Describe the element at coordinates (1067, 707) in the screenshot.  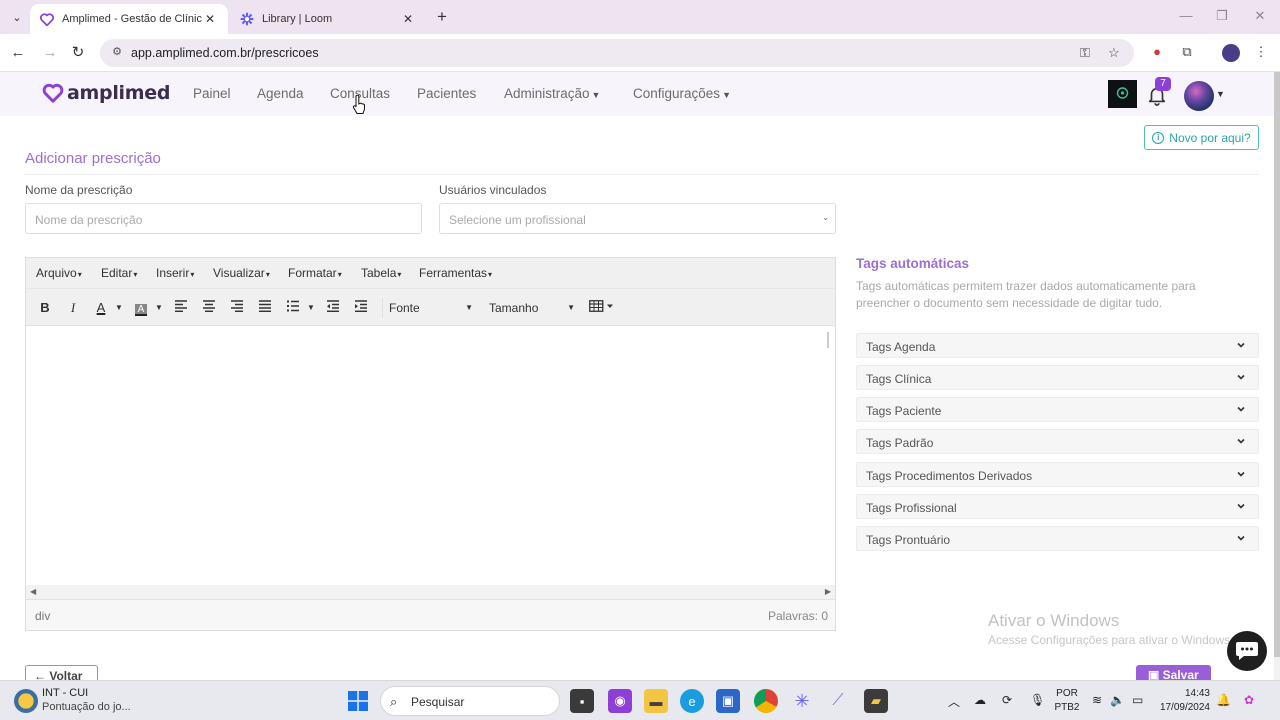
I see `keyboard-layout-indicator: PTB2` at that location.